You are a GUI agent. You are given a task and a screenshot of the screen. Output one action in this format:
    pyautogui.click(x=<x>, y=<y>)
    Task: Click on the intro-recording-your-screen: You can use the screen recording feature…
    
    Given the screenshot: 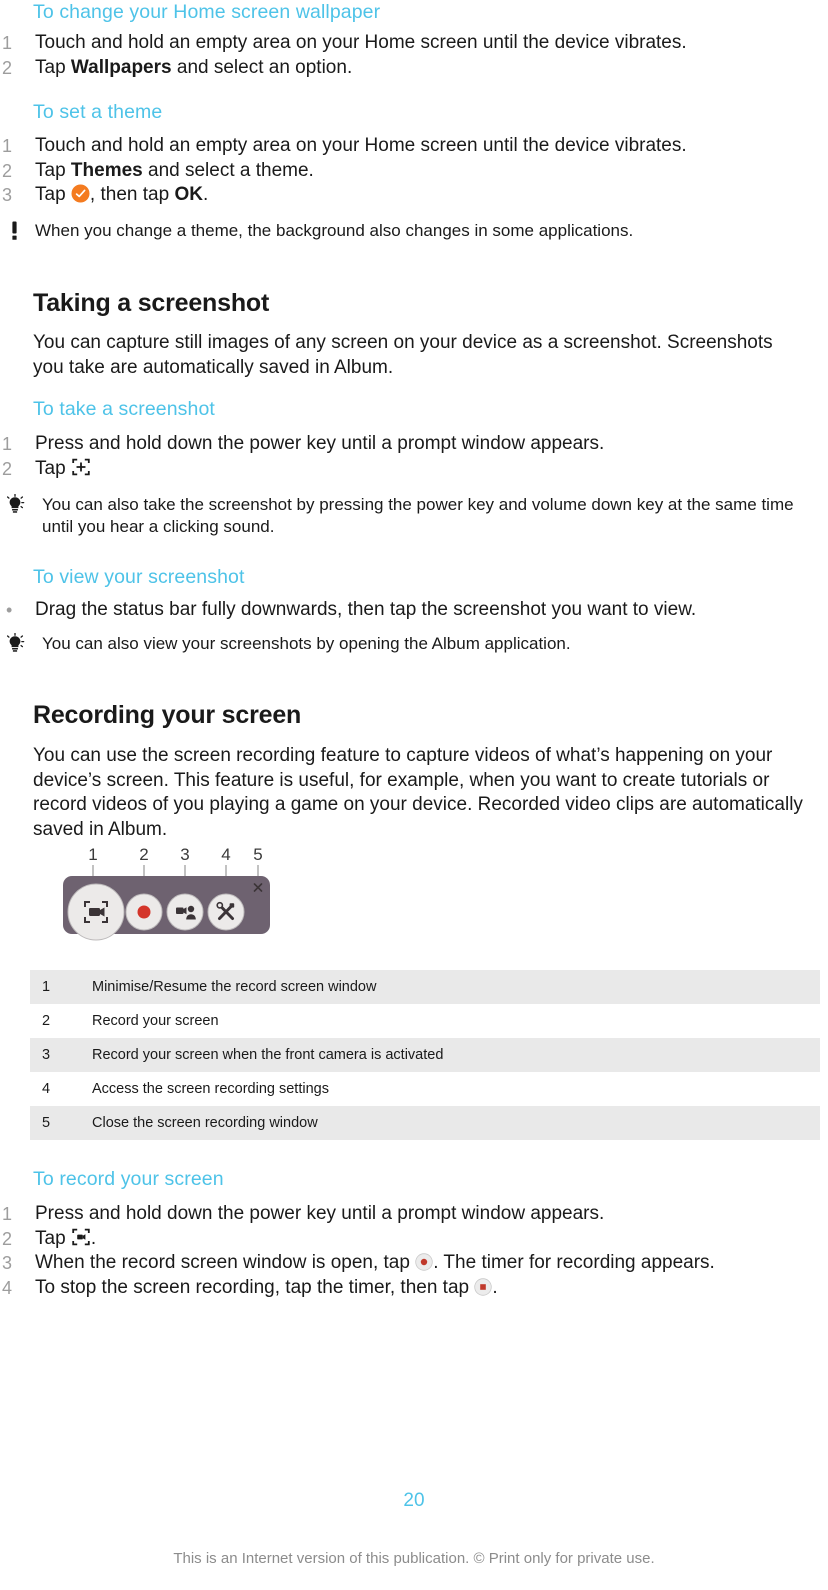 What is the action you would take?
    pyautogui.click(x=418, y=792)
    